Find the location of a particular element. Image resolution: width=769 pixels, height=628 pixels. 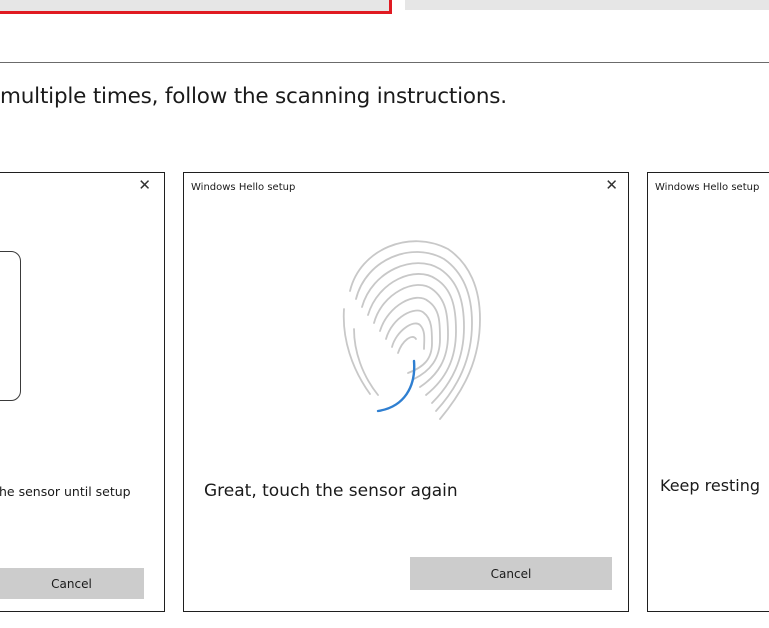

dialog-message: he sensor until setup is located at coordinates (65, 491).